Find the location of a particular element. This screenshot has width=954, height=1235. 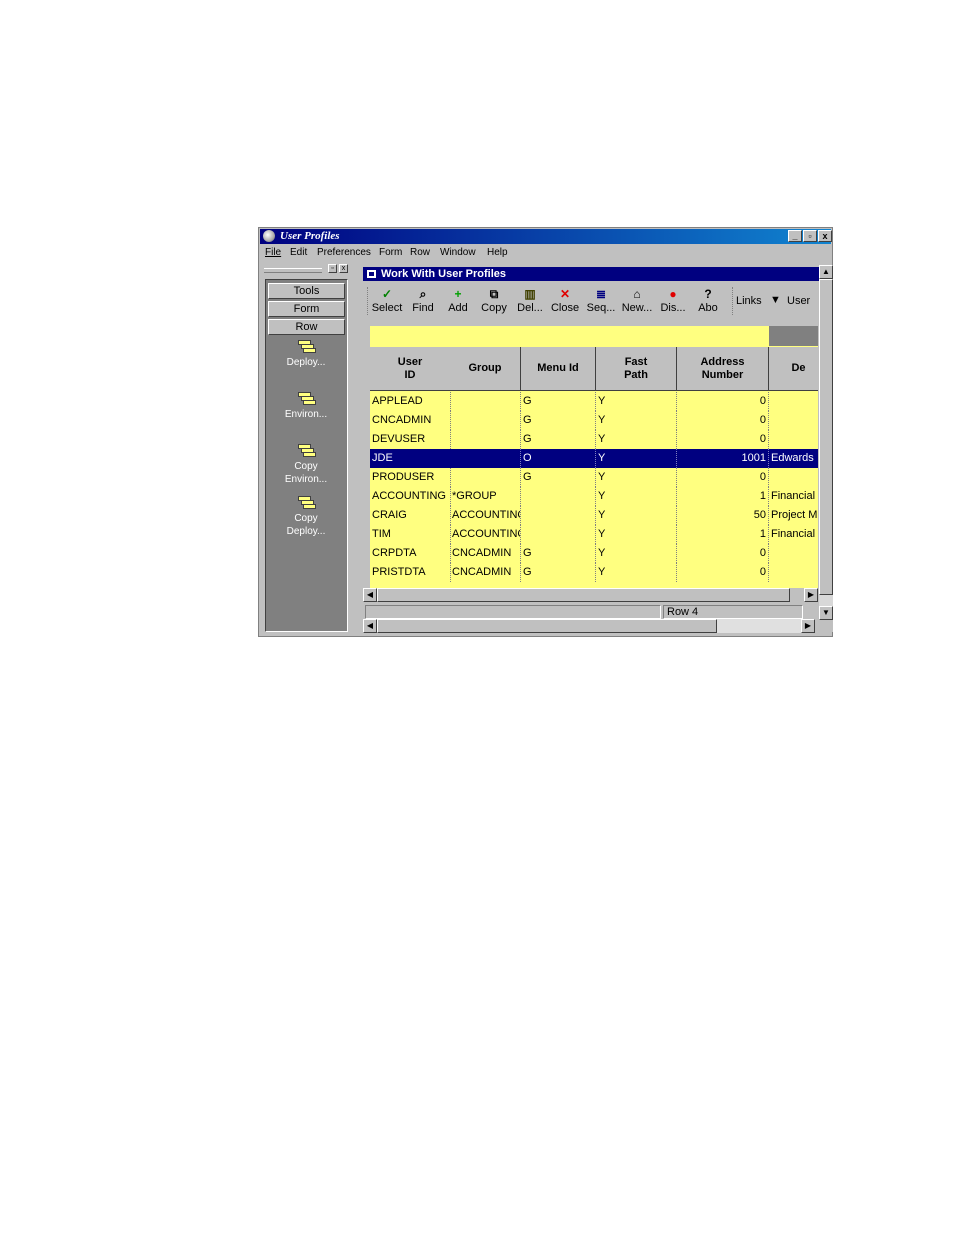

form-horizontal-scrollbar: ◀ ▶ is located at coordinates (589, 626).